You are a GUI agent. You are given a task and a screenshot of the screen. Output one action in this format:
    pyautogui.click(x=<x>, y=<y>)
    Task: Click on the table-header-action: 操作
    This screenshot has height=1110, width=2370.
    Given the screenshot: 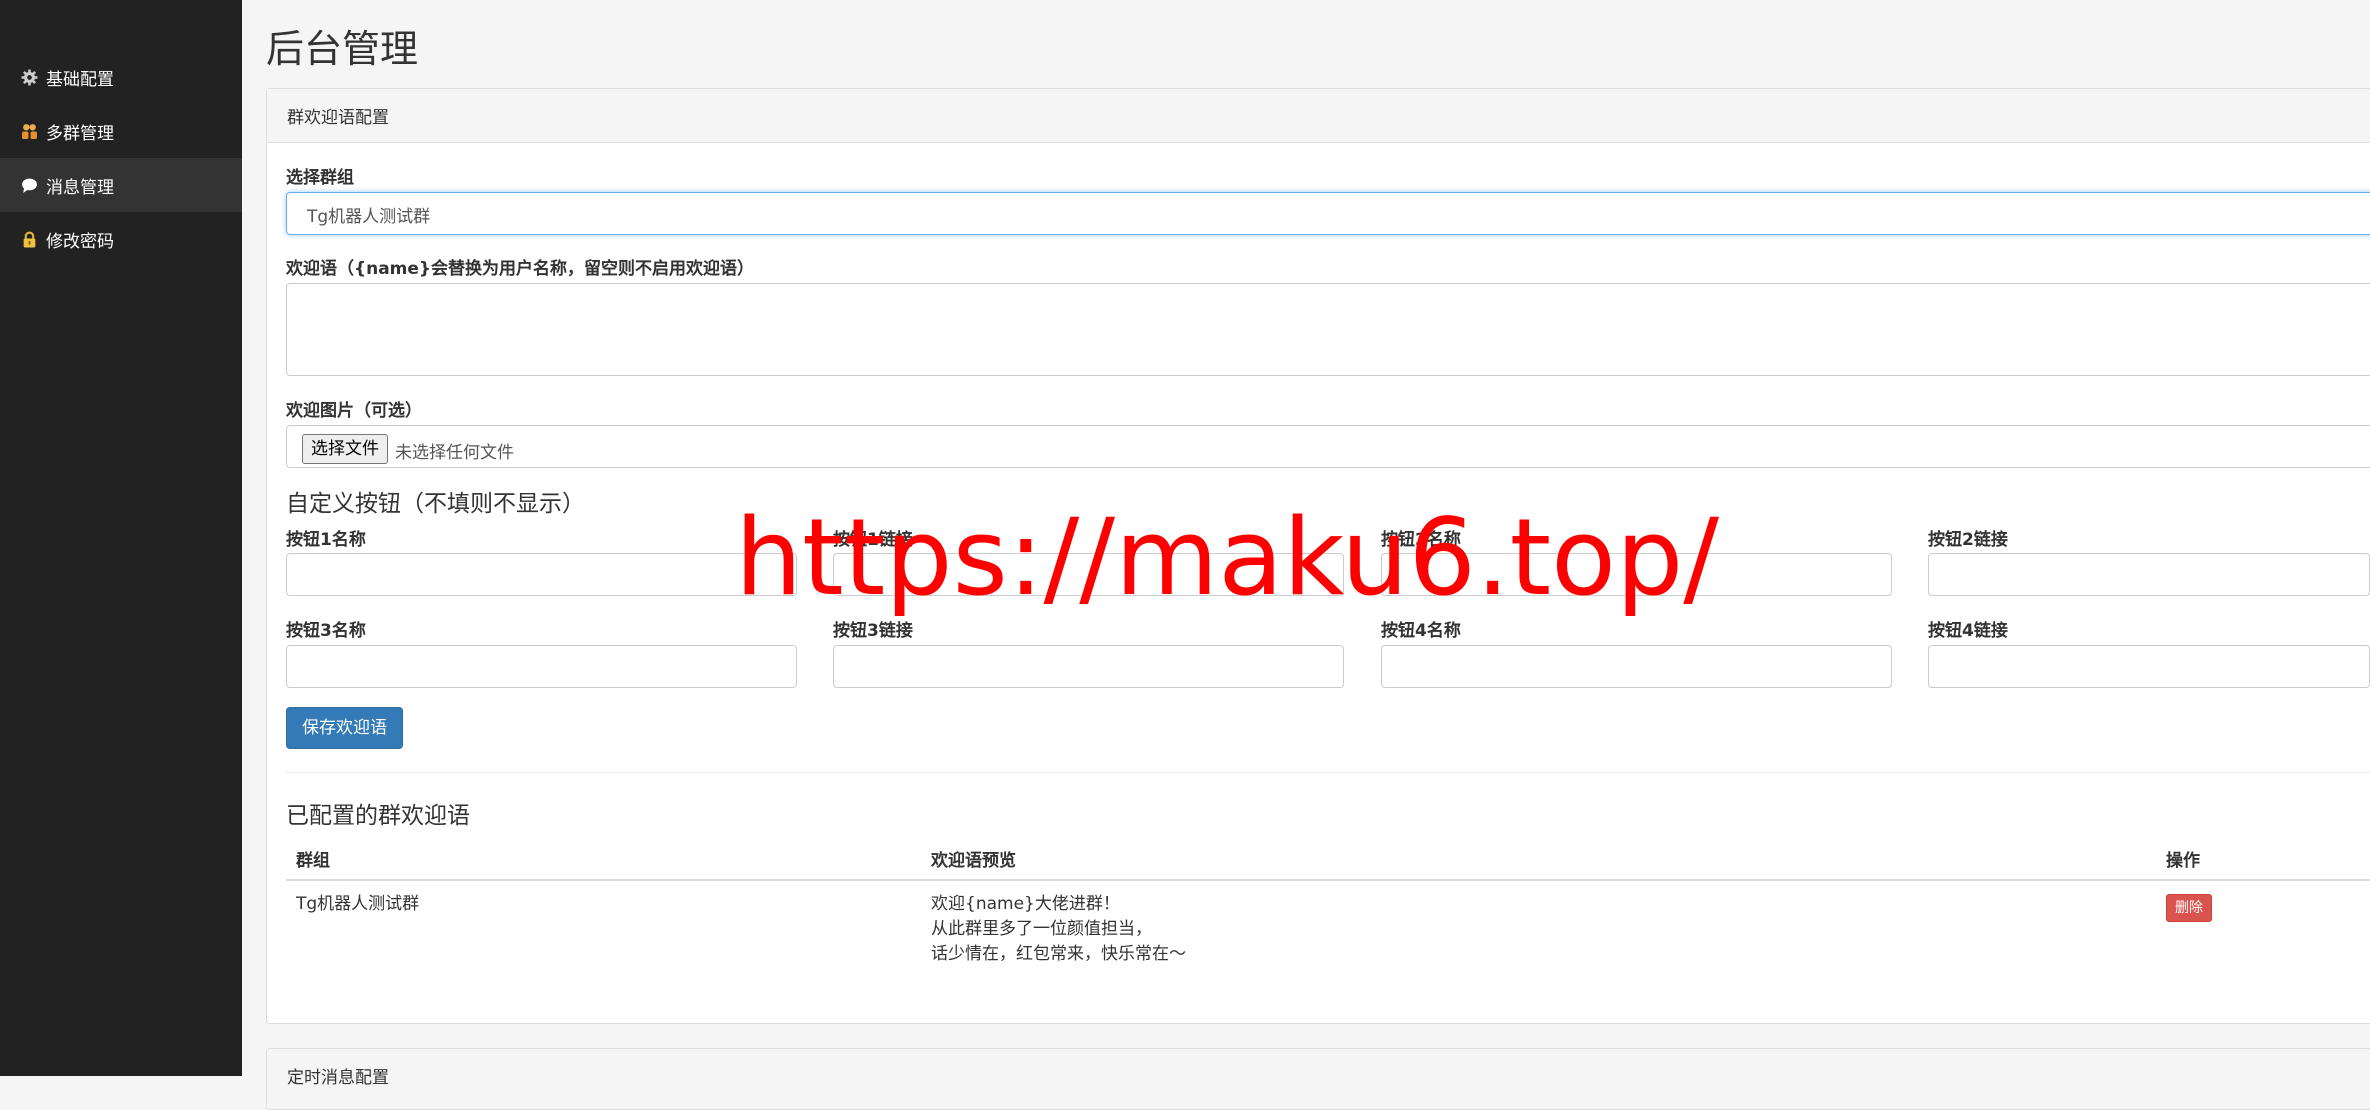 What is the action you would take?
    pyautogui.click(x=2183, y=861)
    